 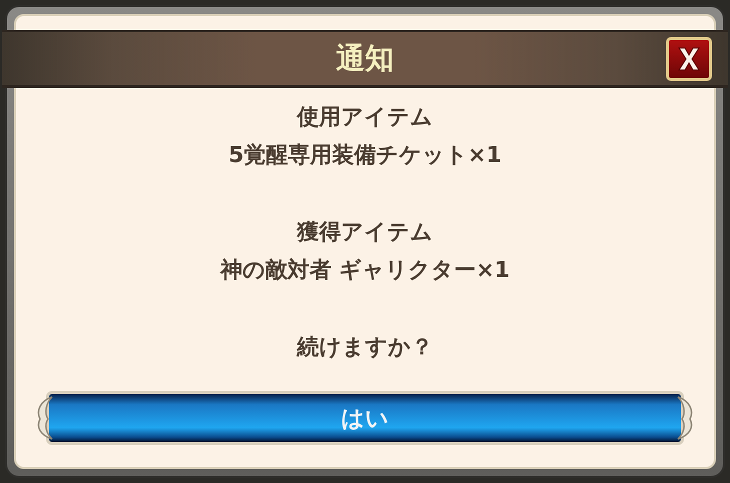 I want to click on close-button, so click(x=689, y=59).